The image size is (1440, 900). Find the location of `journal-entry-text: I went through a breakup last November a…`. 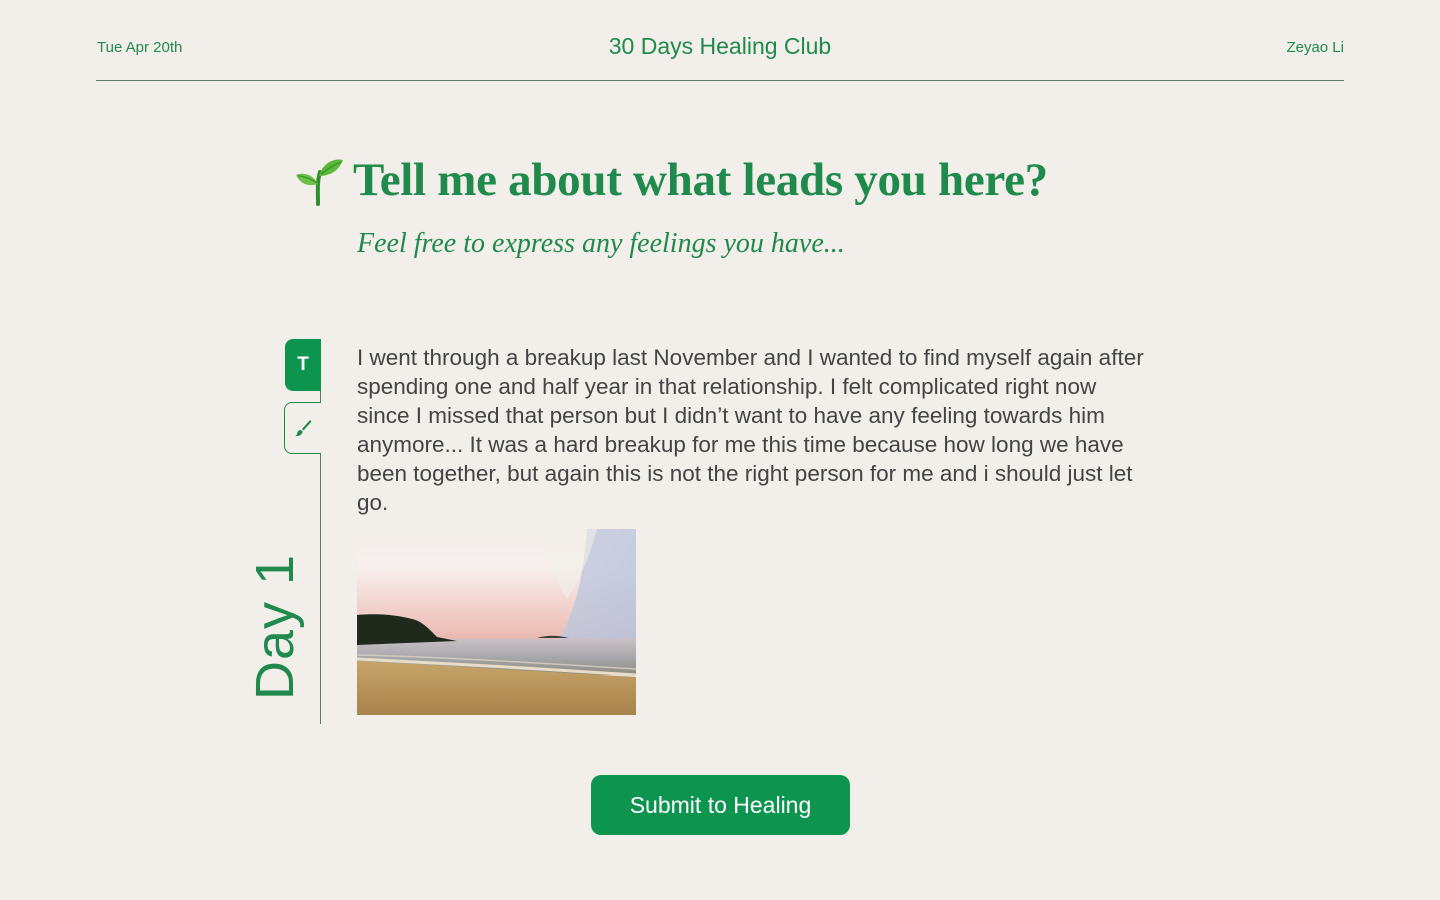

journal-entry-text: I went through a breakup last November a… is located at coordinates (752, 430).